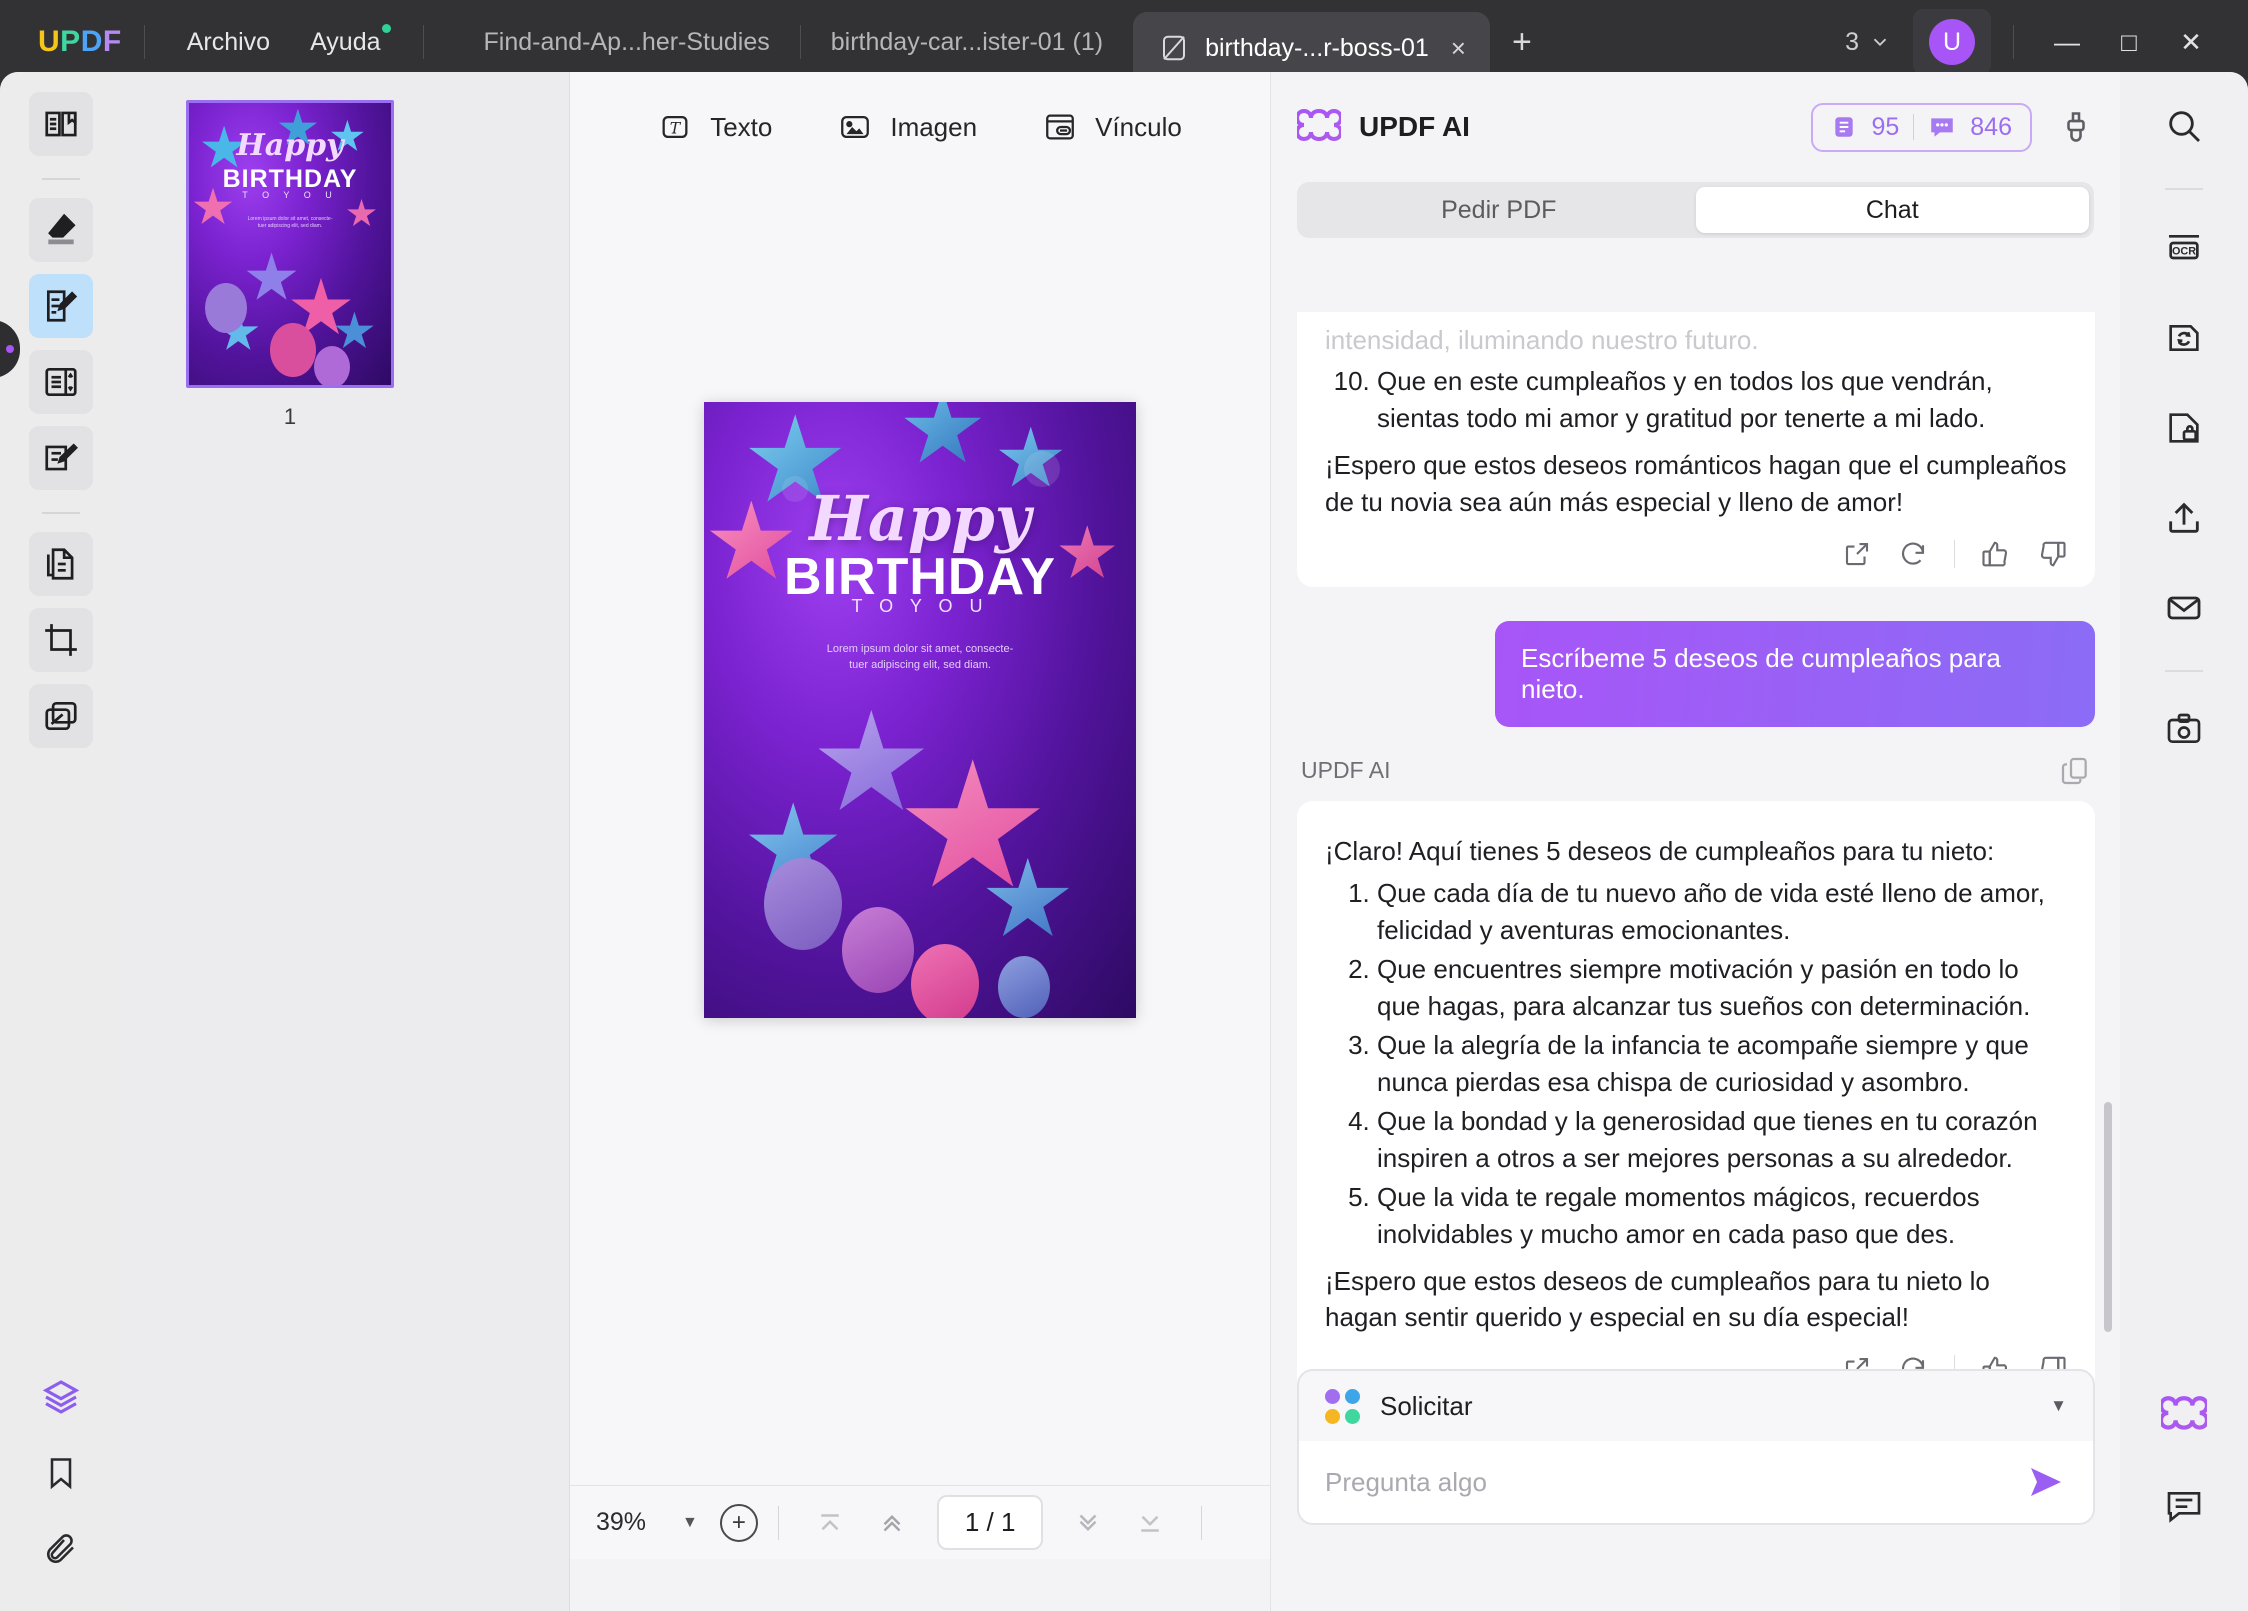 This screenshot has height=1611, width=2248. I want to click on page-indicator: 1 / 1, so click(990, 1522).